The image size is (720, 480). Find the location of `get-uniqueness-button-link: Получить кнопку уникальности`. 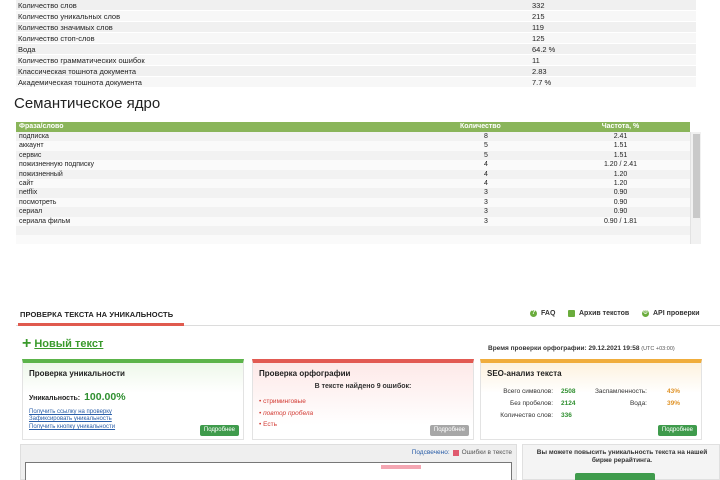

get-uniqueness-button-link: Получить кнопку уникальности is located at coordinates (72, 427).